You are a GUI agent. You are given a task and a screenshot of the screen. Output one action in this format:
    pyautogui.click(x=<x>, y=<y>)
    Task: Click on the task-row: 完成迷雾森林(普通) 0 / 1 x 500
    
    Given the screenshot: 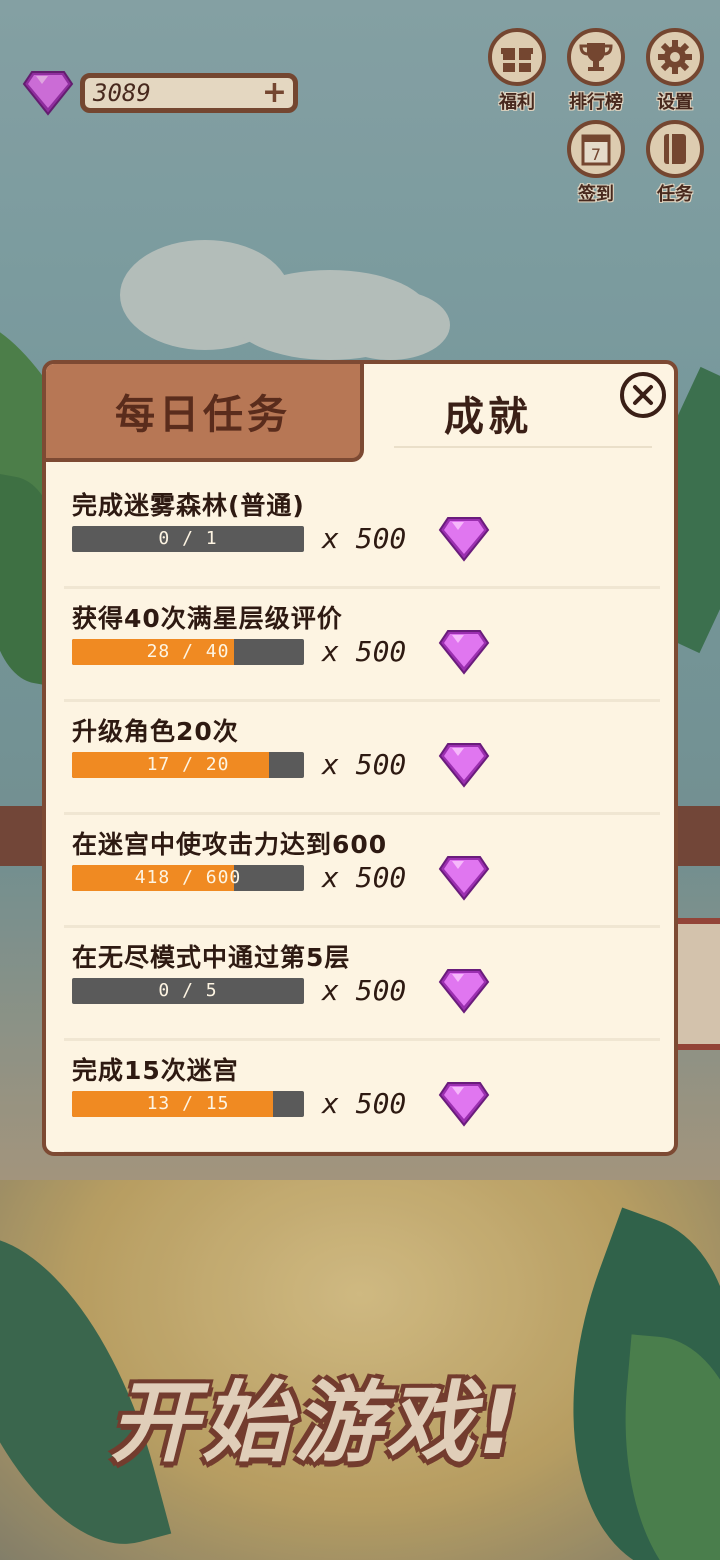 What is the action you would take?
    pyautogui.click(x=362, y=532)
    